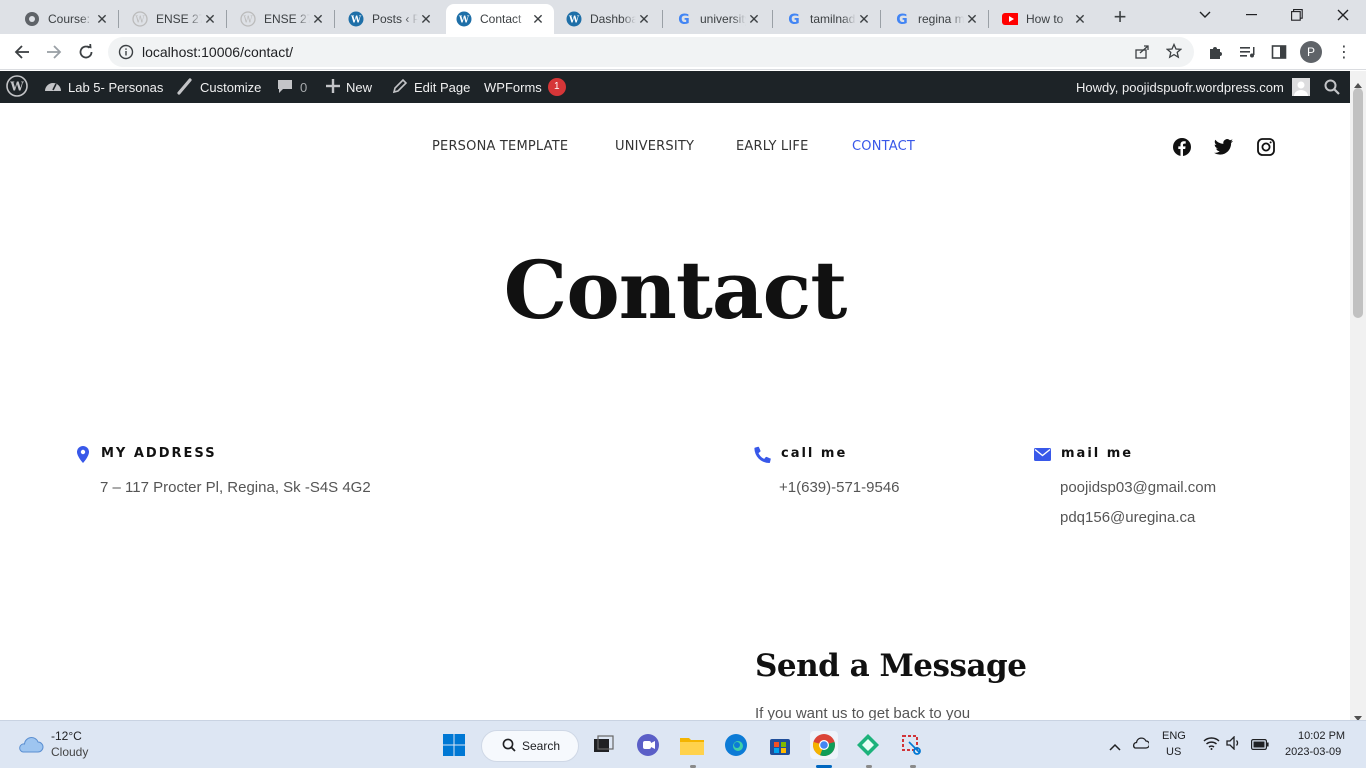 This screenshot has height=768, width=1366. Describe the element at coordinates (1344, 52) in the screenshot. I see `chrome-menu-icon: ⋮` at that location.